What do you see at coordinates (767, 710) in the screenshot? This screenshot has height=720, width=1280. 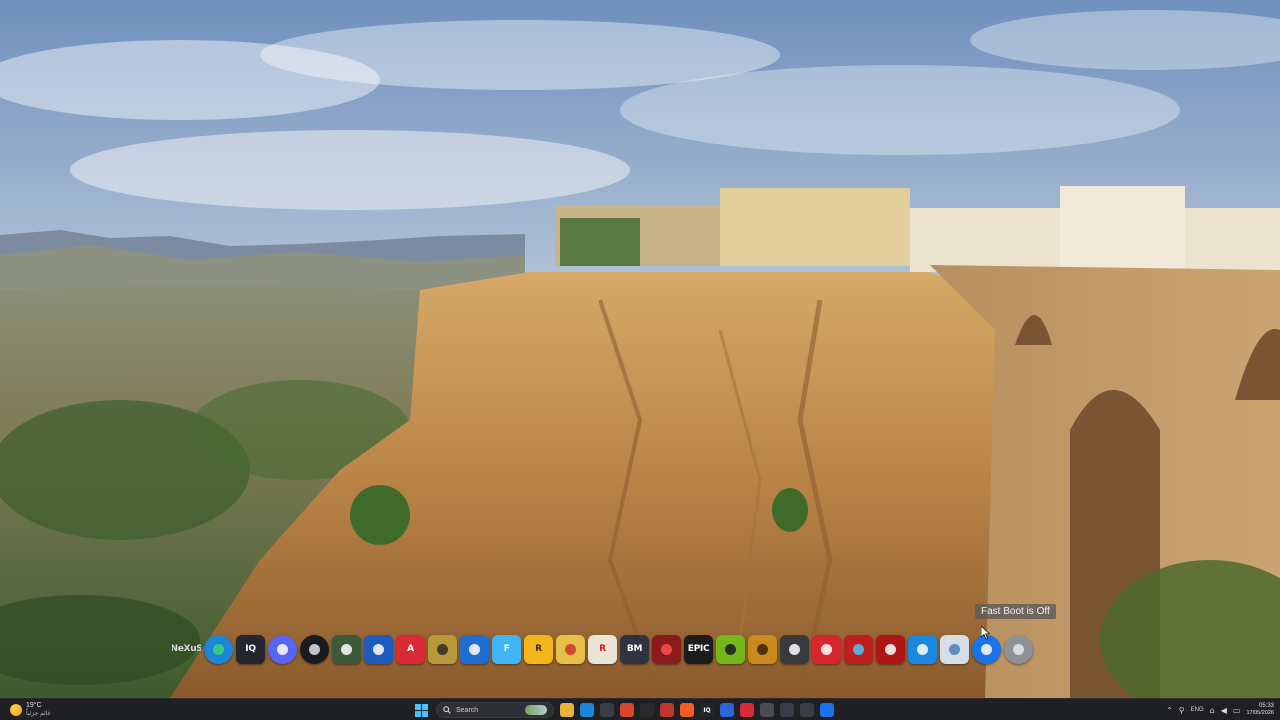 I see `settings-icon` at bounding box center [767, 710].